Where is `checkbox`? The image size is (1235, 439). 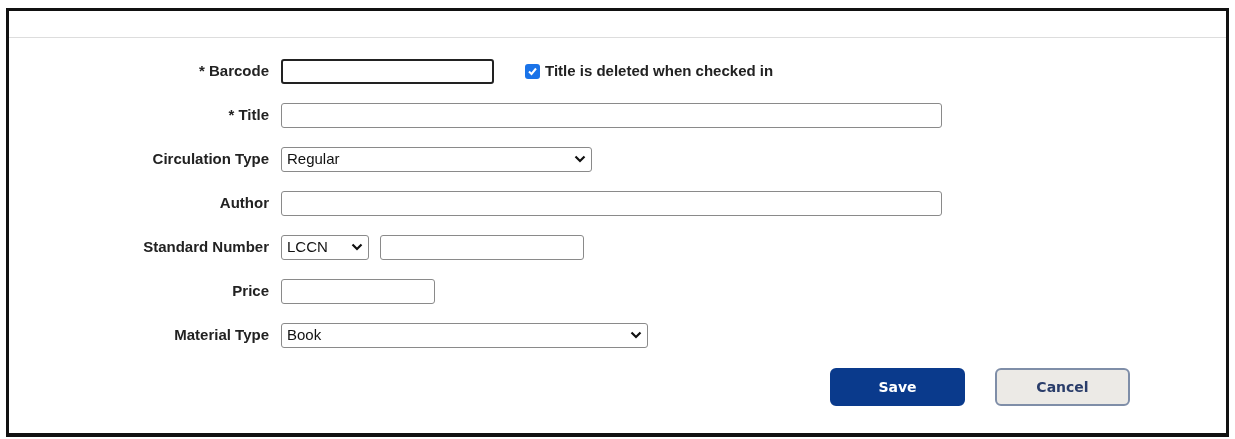
checkbox is located at coordinates (532, 71).